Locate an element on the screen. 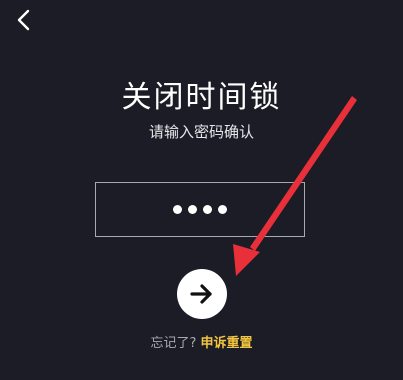  arrow-right-icon is located at coordinates (201, 294).